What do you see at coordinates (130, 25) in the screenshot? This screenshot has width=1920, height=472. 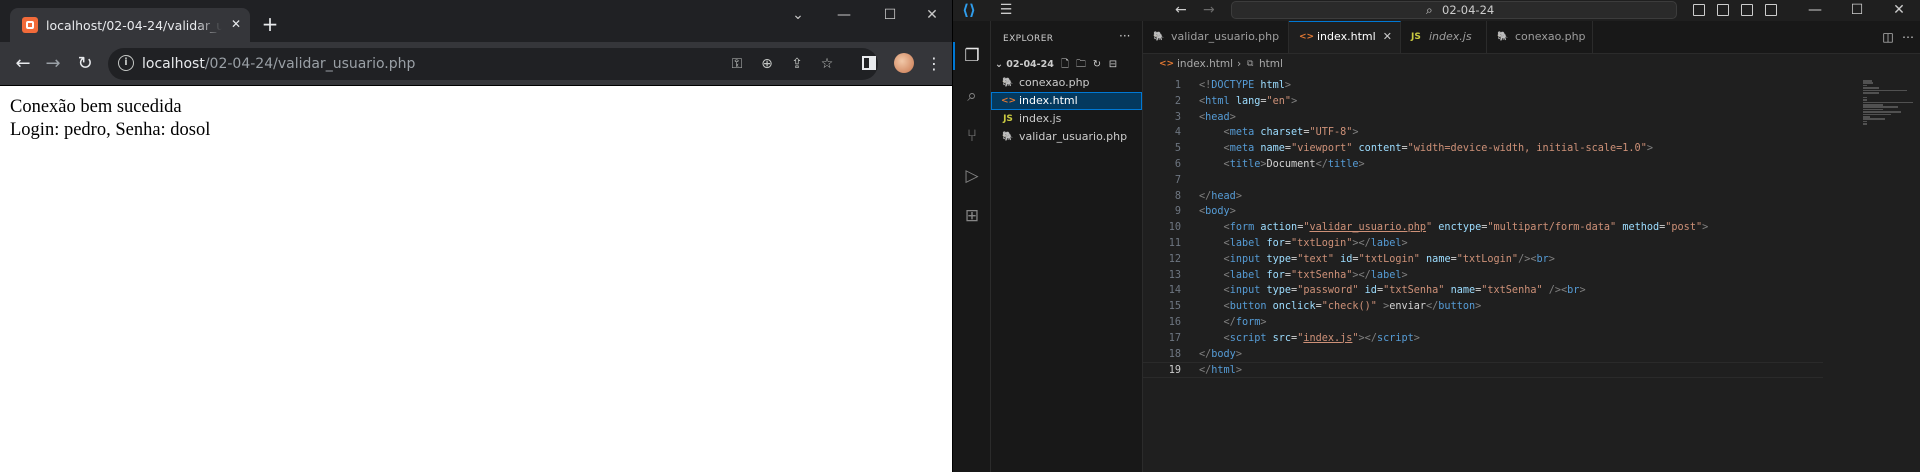 I see `browser-tab: localhost/02-04-24/validar_usuario ✕` at bounding box center [130, 25].